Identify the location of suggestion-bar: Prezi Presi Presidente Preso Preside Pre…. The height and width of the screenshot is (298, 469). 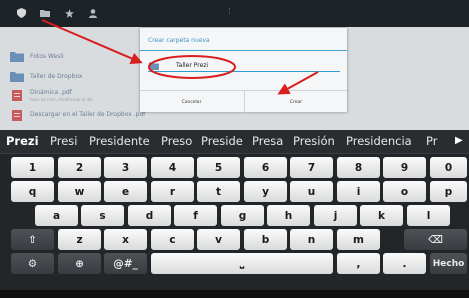
(234, 142).